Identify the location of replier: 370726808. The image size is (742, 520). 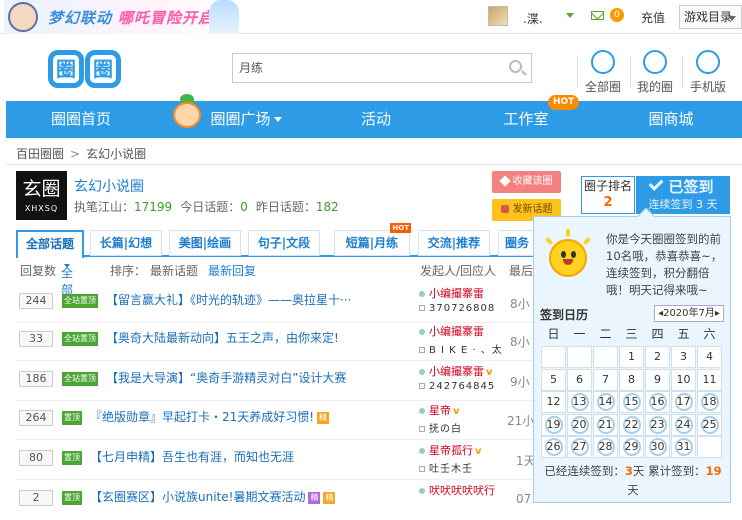
(457, 308).